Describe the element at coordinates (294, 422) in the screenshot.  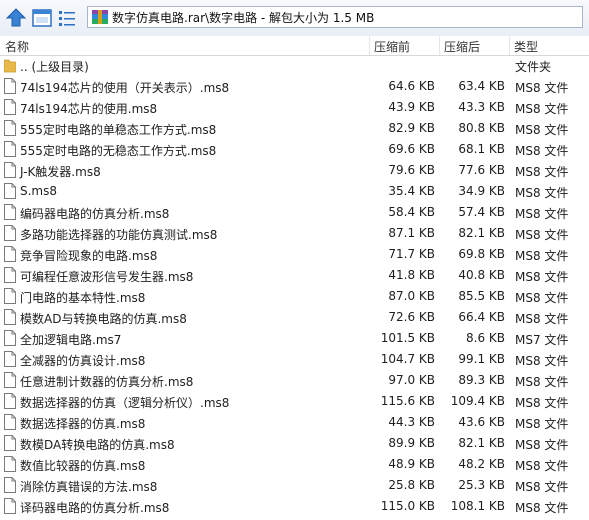
I see `file-row: 数据选择器的仿真.ms8 44.3 KB 43.6 KB MS8 文件` at that location.